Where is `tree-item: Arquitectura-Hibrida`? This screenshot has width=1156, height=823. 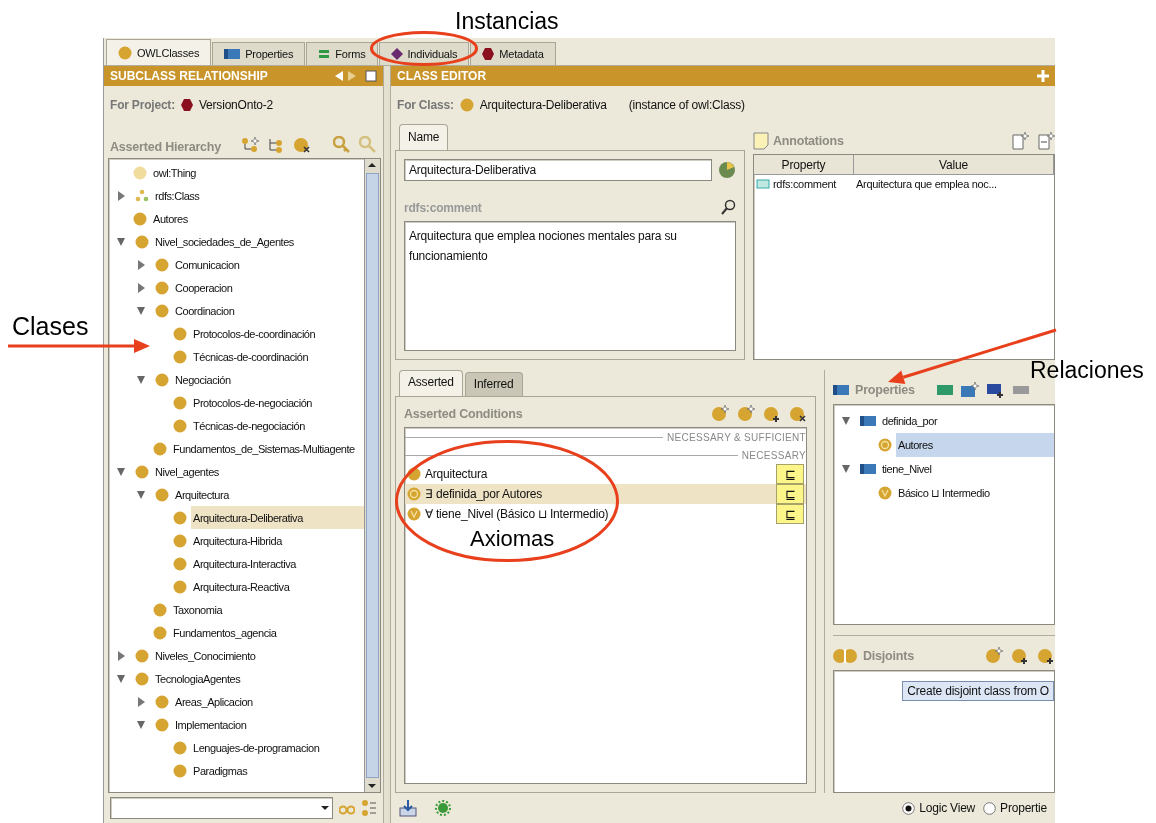
tree-item: Arquitectura-Hibrida is located at coordinates (277, 540).